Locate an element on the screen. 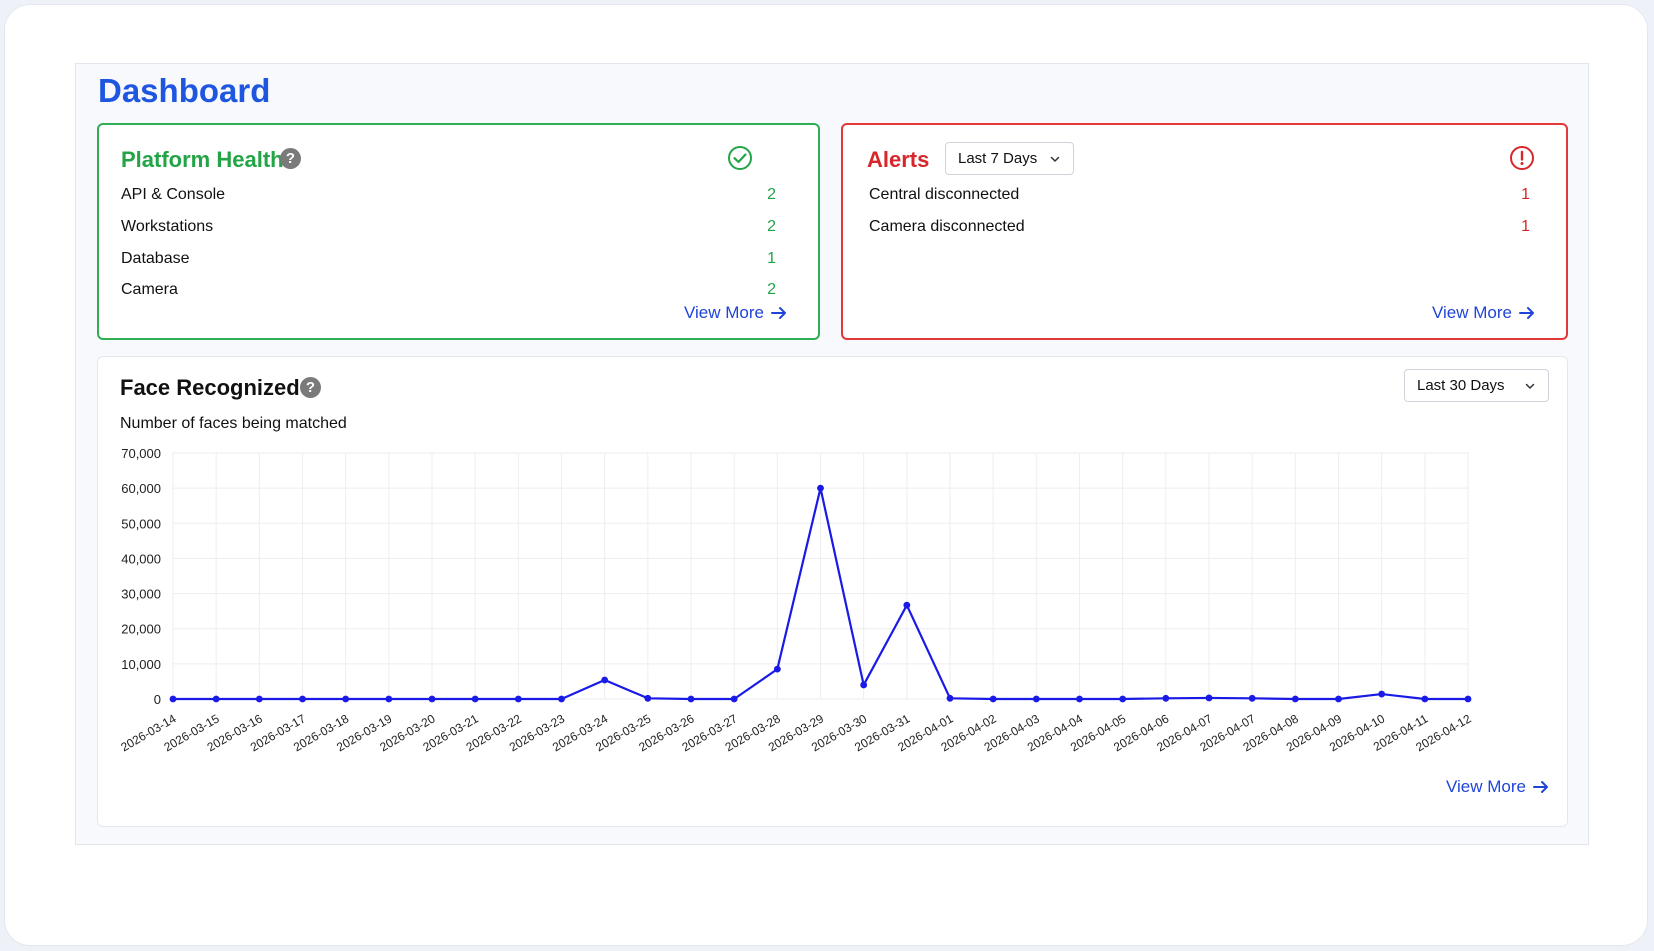  list-item: Workstations 2 is located at coordinates (448, 229).